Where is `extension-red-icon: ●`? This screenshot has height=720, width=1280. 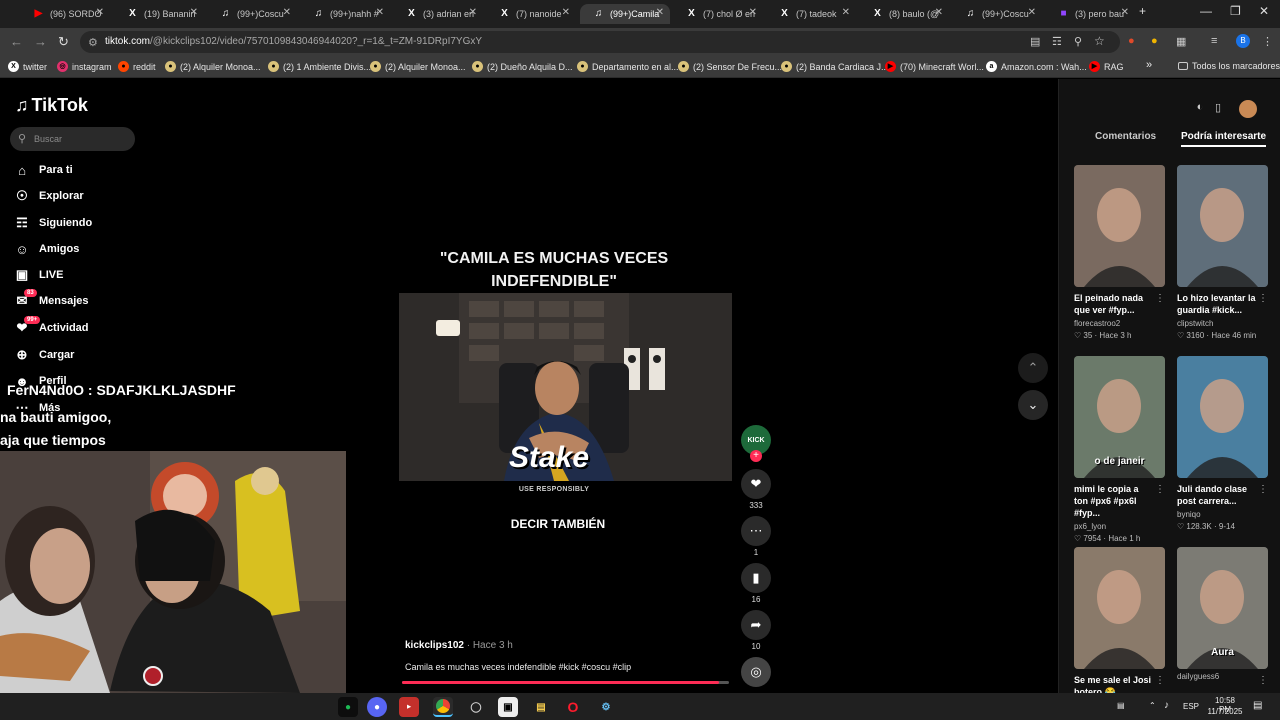 extension-red-icon: ● is located at coordinates (1131, 41).